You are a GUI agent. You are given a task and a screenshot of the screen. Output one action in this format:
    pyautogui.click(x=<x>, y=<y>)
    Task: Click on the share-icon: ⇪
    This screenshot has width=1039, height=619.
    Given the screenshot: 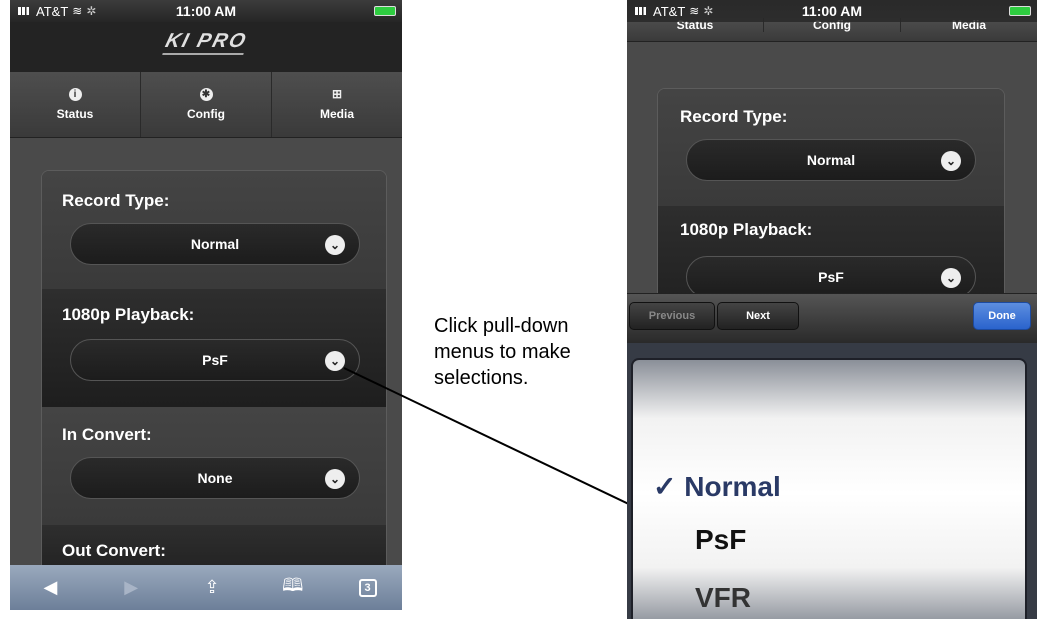 What is the action you would take?
    pyautogui.click(x=212, y=587)
    